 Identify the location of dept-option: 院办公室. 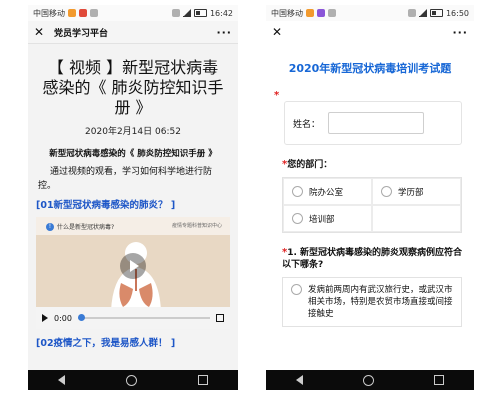
(327, 191).